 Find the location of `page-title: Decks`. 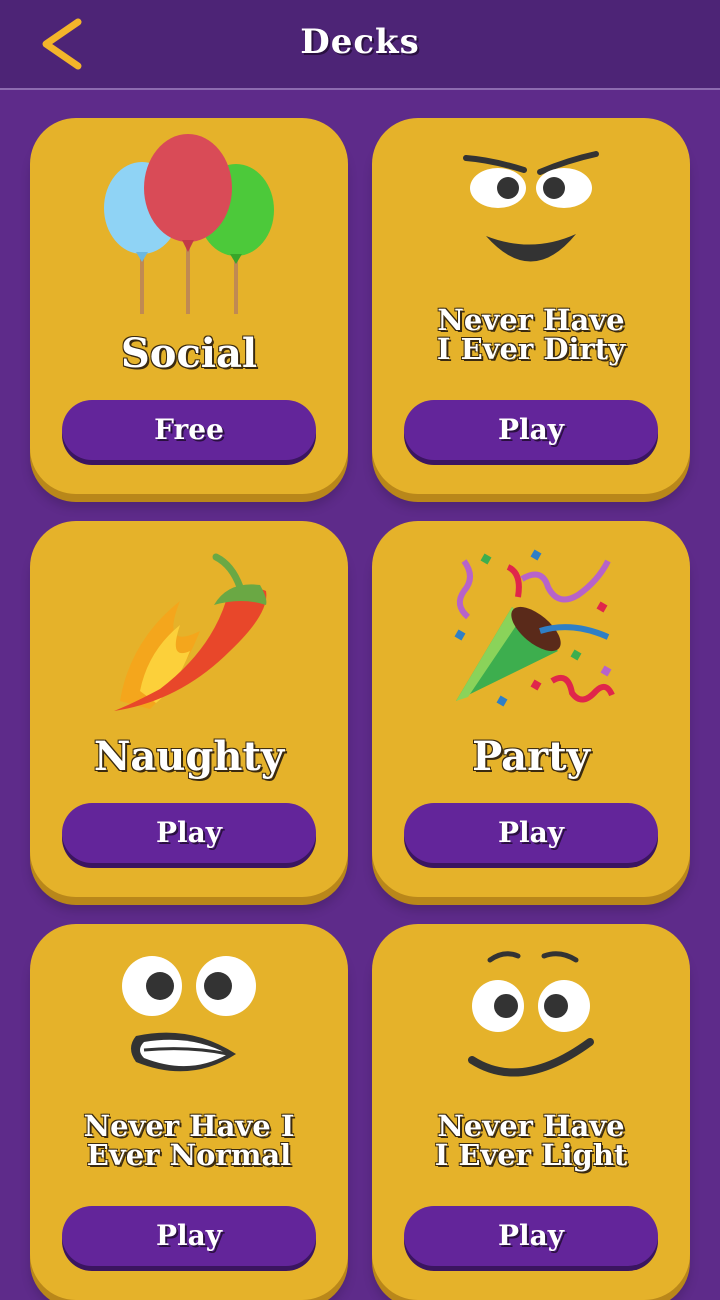

page-title: Decks is located at coordinates (360, 42).